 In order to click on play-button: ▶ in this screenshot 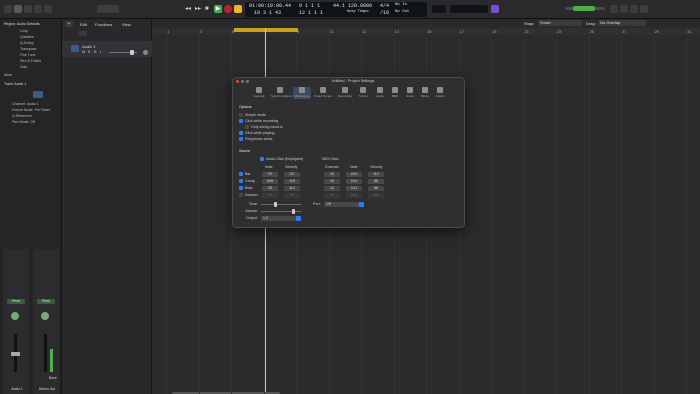, I will do `click(218, 9)`.